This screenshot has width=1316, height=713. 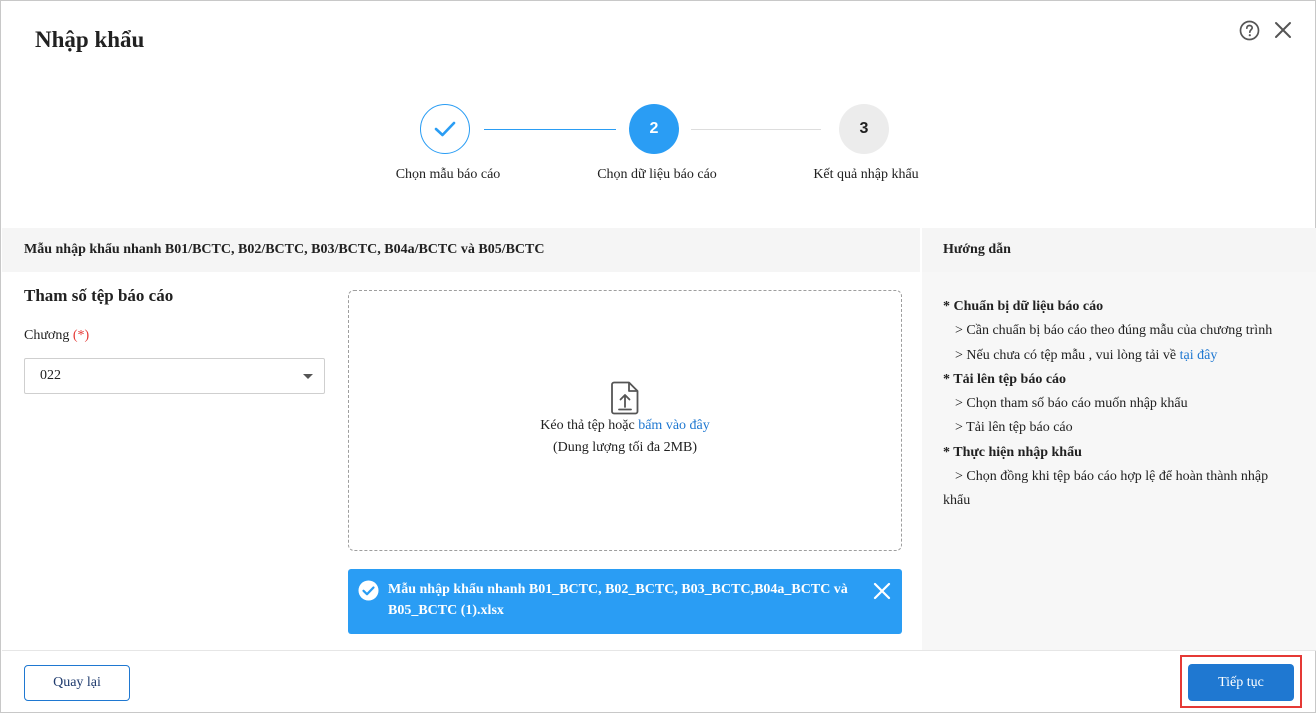 I want to click on guide-item-text: > Nếu chưa có tệp mẫu , vui lòng tải về, so click(x=1066, y=355).